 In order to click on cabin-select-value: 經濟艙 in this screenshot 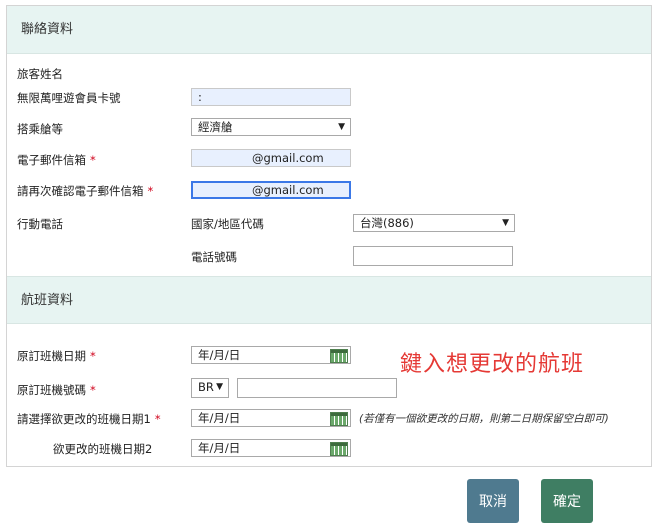, I will do `click(215, 127)`.